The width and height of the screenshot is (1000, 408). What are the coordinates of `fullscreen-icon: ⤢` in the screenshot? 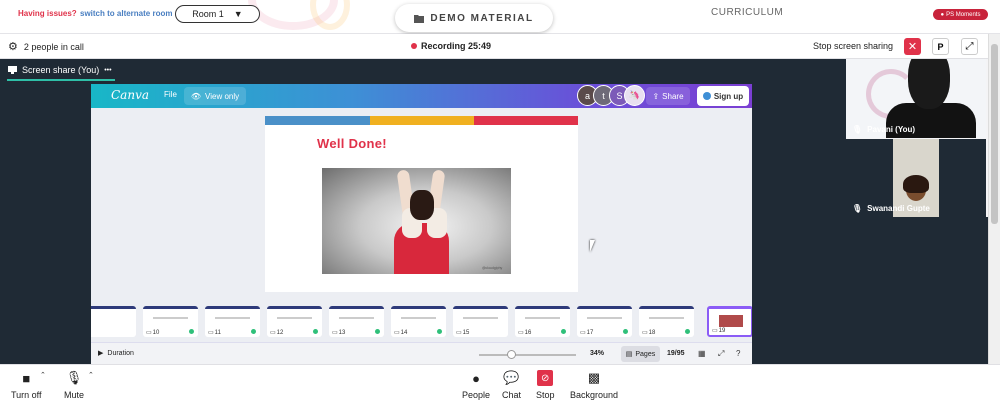 It's located at (721, 354).